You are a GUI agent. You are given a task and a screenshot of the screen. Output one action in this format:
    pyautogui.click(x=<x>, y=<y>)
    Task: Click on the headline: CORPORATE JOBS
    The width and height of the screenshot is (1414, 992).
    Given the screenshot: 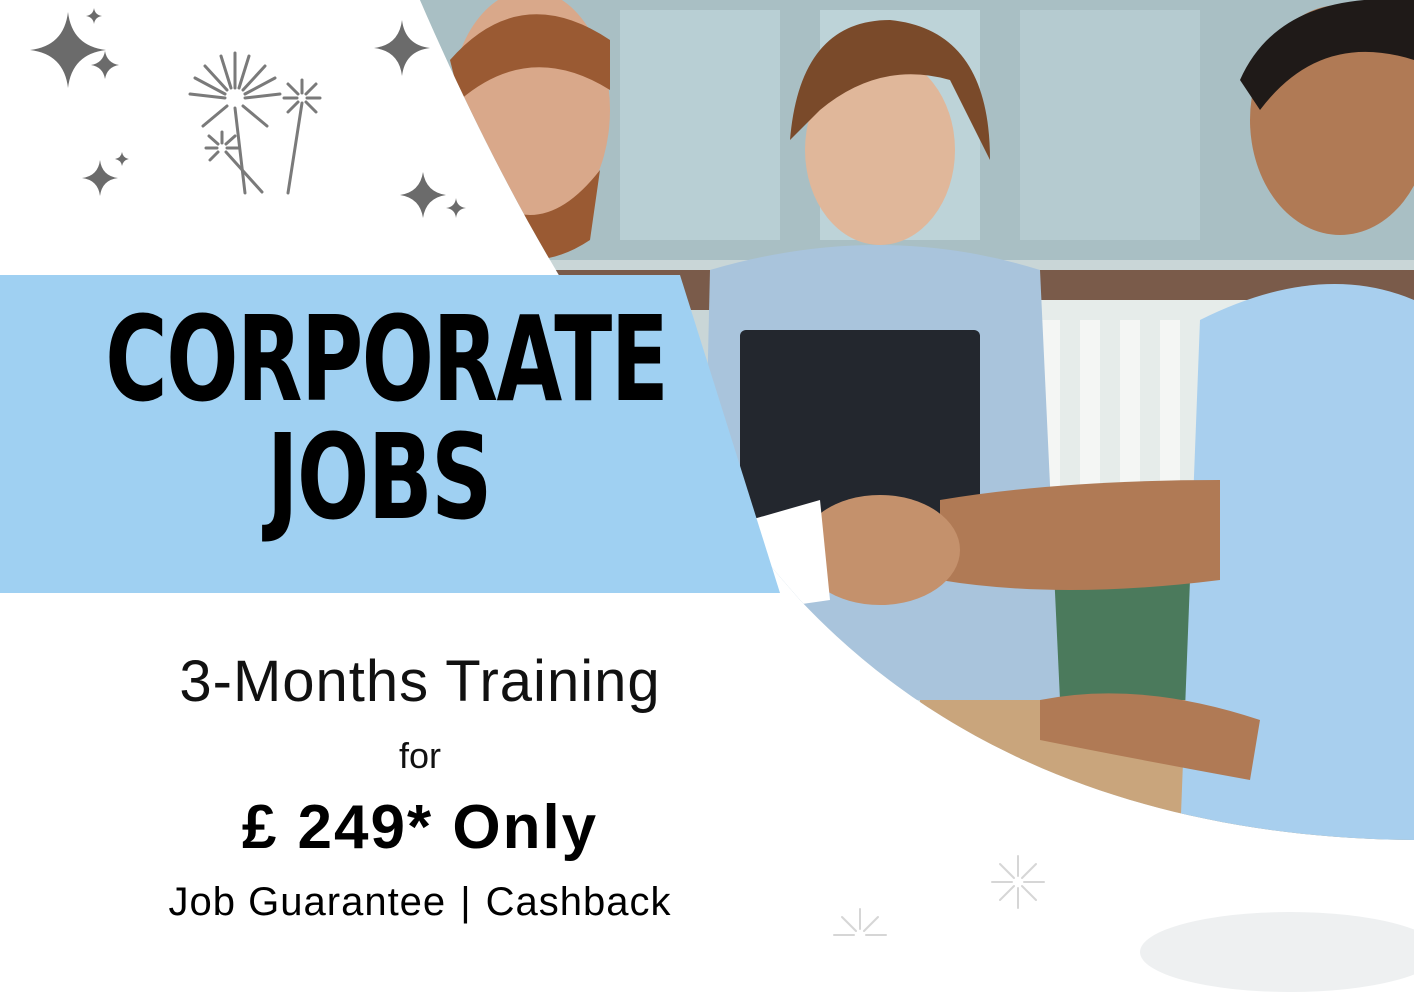 What is the action you would take?
    pyautogui.click(x=387, y=418)
    